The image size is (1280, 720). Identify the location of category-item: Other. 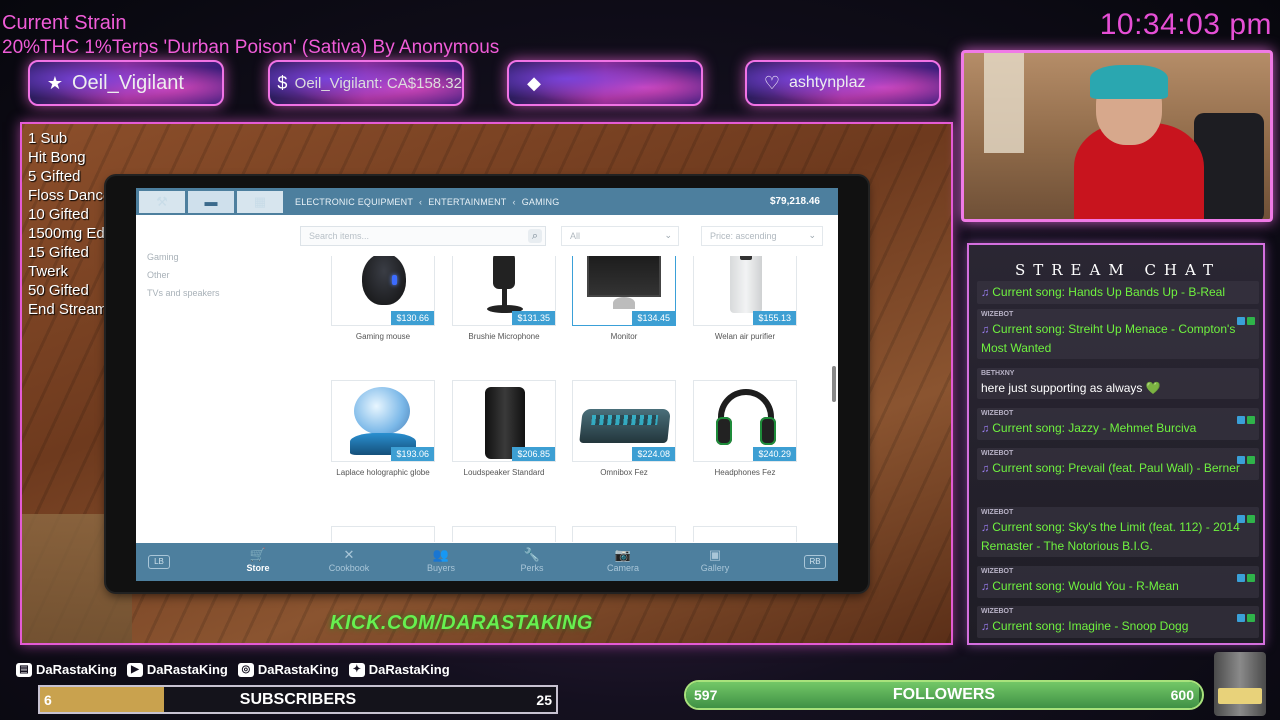
(183, 275).